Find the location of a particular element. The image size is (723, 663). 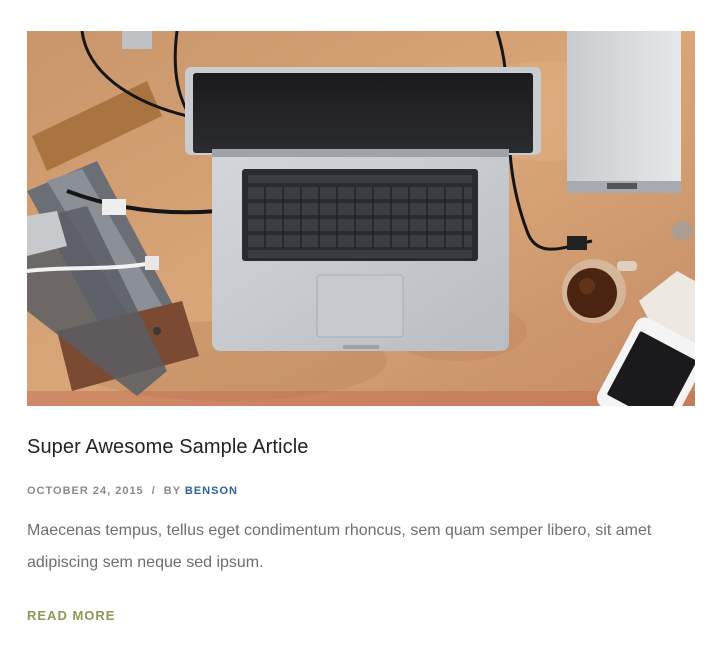

post-title: Super Awesome Sample Article is located at coordinates (167, 447).